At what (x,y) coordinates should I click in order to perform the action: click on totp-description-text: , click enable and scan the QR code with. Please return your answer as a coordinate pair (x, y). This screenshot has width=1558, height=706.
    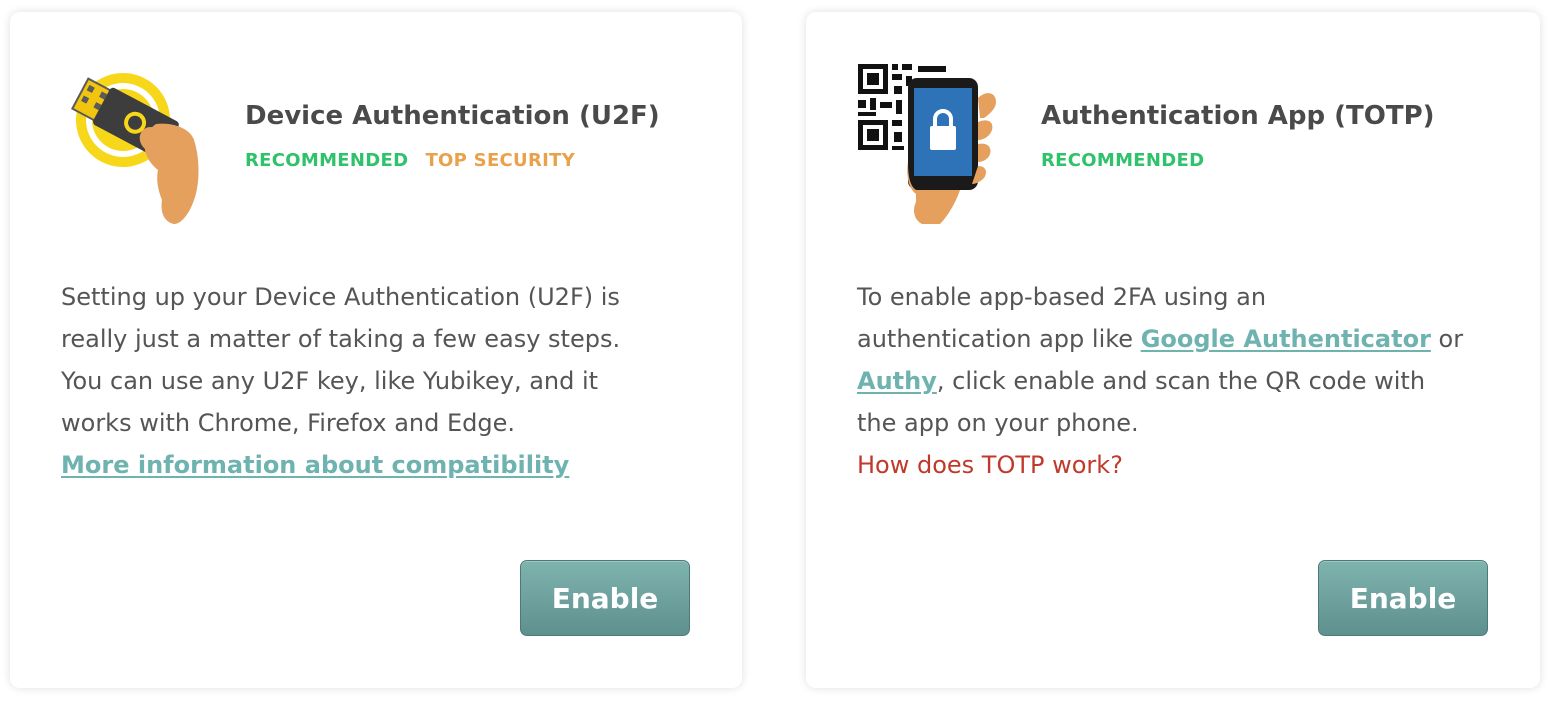
    Looking at the image, I should click on (1181, 381).